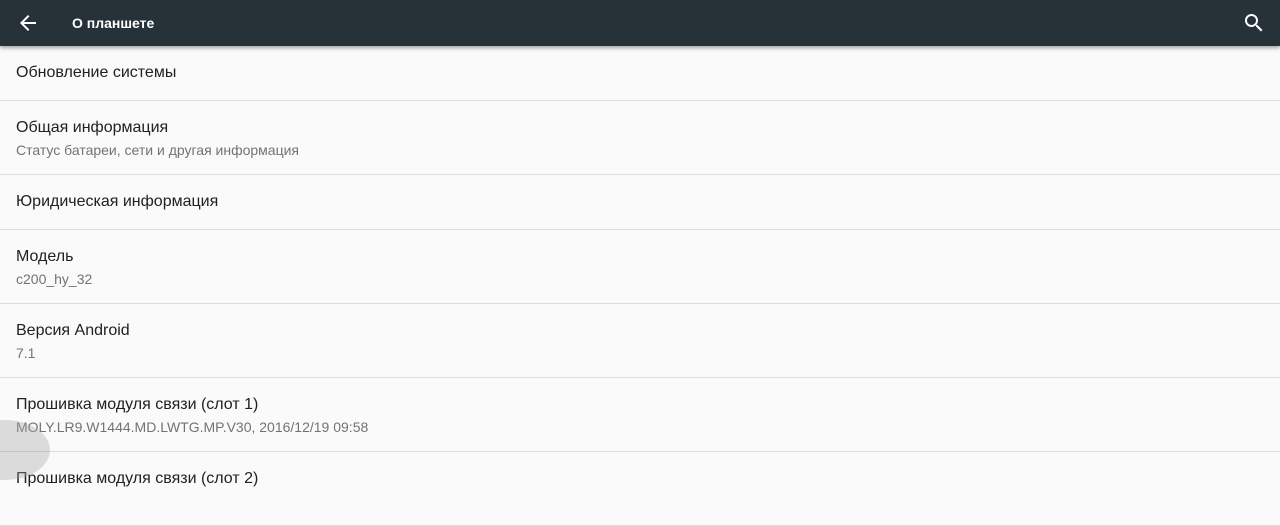 This screenshot has width=1280, height=526. What do you see at coordinates (26, 353) in the screenshot?
I see `list-item-summary: 7.1` at bounding box center [26, 353].